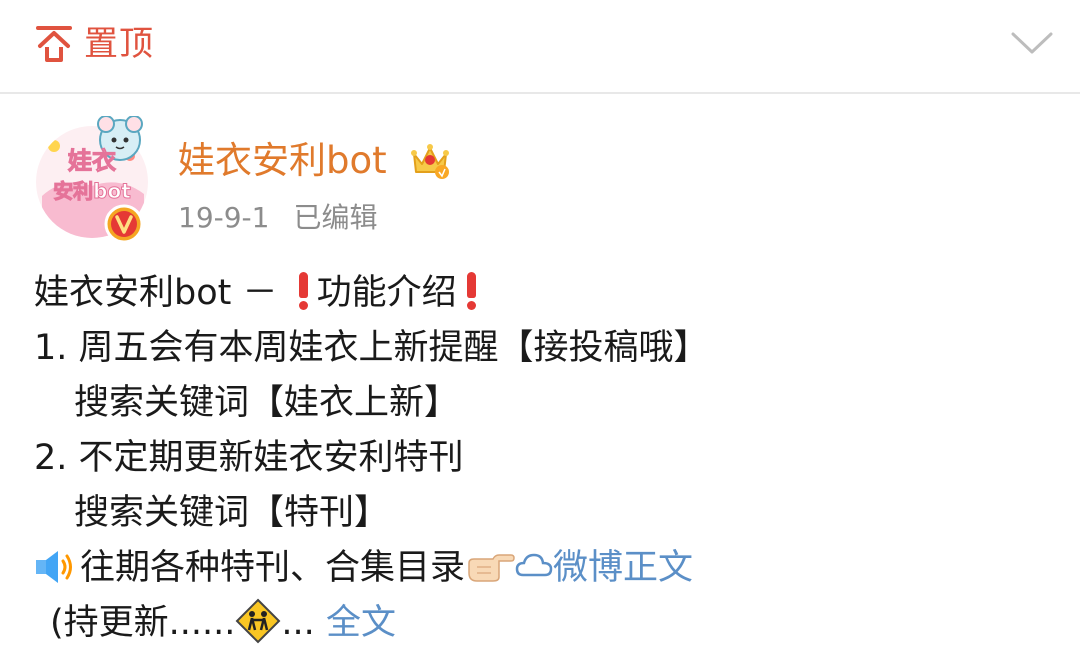 The width and height of the screenshot is (1080, 669). Describe the element at coordinates (544, 623) in the screenshot. I see `body-line-7: (持更新...... ... 全文` at that location.